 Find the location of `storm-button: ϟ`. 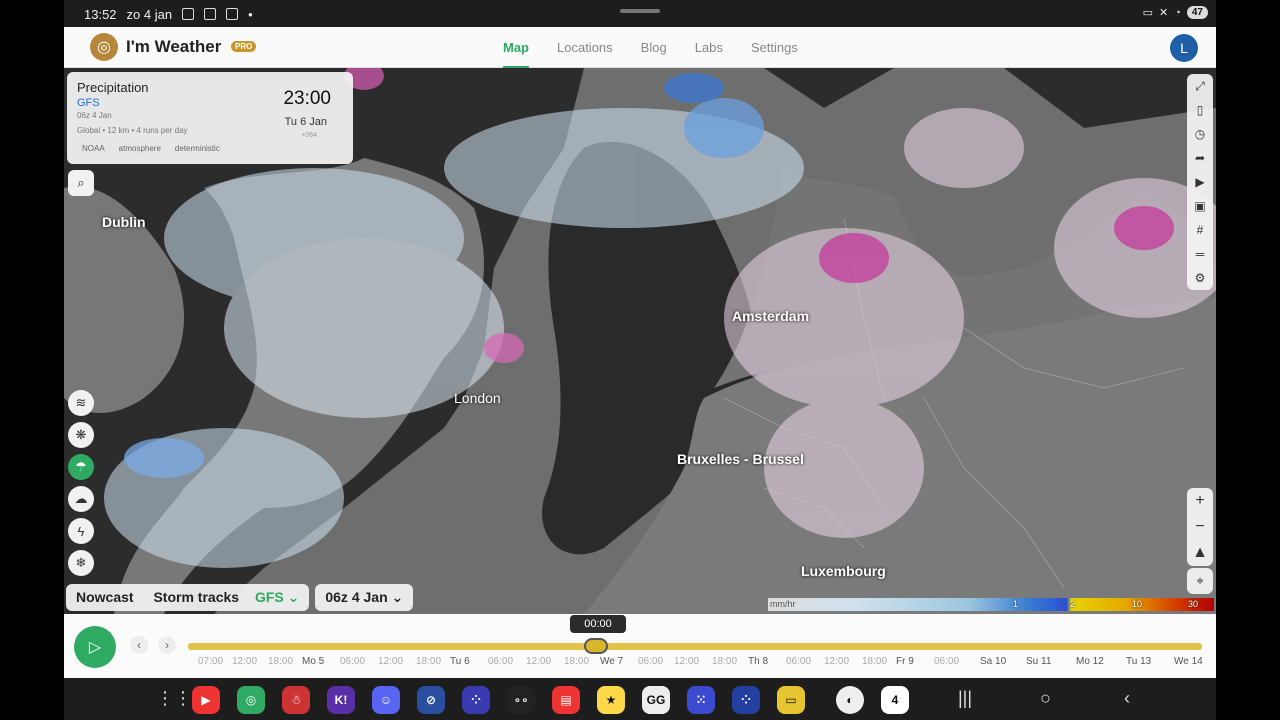

storm-button: ϟ is located at coordinates (81, 531).